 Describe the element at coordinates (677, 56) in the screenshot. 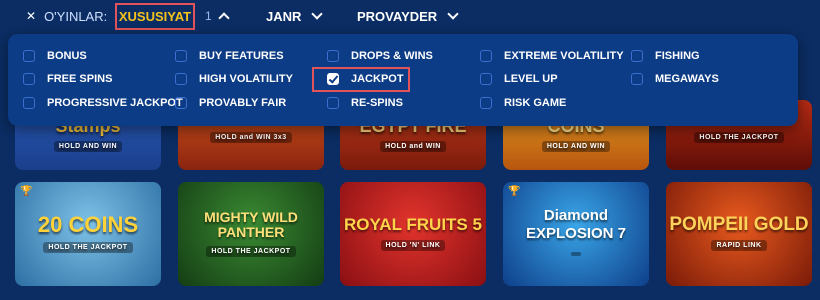

I see `feature-label: FISHING` at that location.